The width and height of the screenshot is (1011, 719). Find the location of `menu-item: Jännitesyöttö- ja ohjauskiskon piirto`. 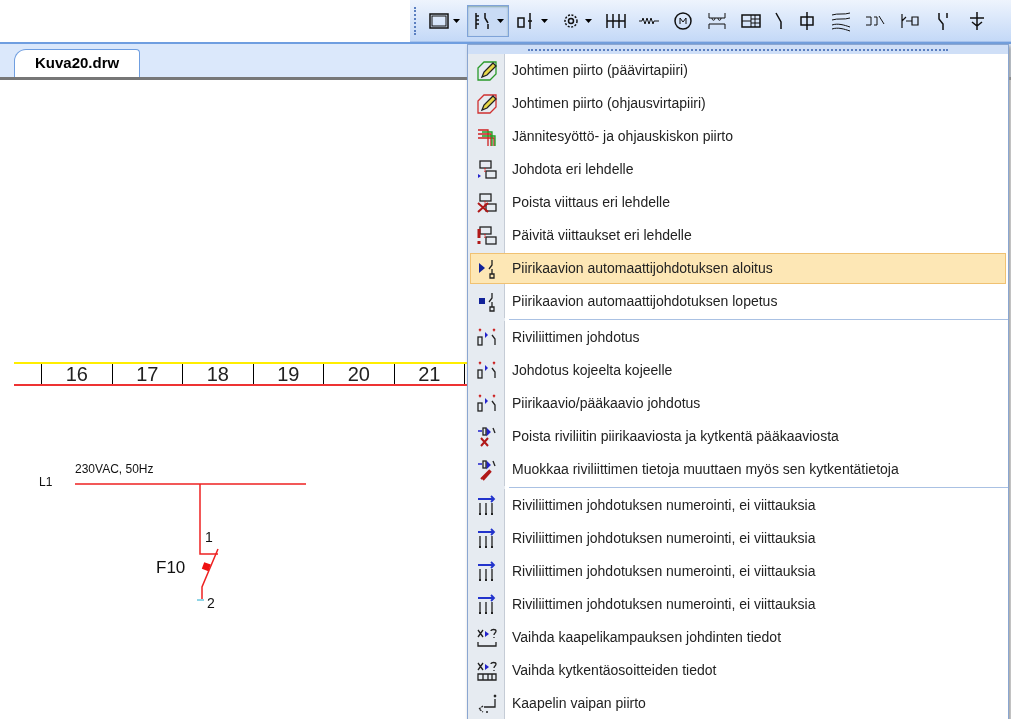

menu-item: Jännitesyöttö- ja ohjauskiskon piirto is located at coordinates (738, 136).